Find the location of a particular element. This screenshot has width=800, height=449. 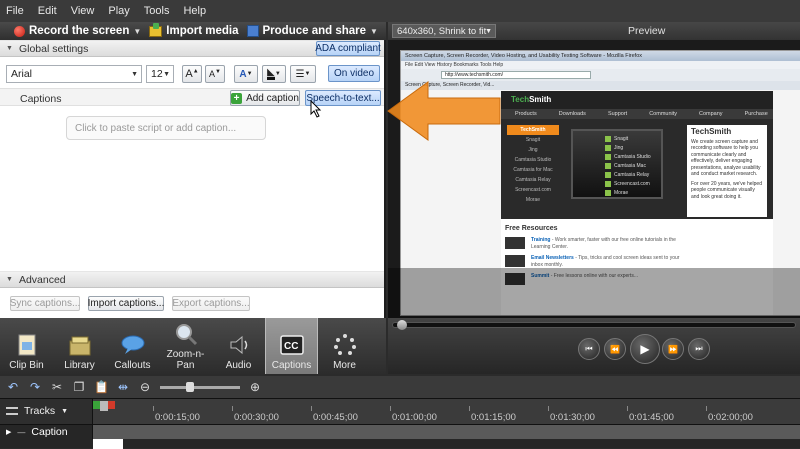

play-button: ▶ is located at coordinates (645, 349).